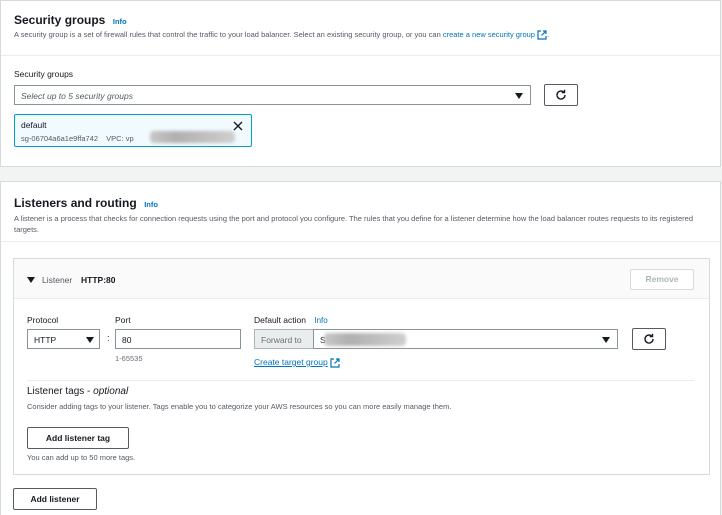 The height and width of the screenshot is (515, 722). What do you see at coordinates (129, 358) in the screenshot?
I see `port-hint: 1-65535` at bounding box center [129, 358].